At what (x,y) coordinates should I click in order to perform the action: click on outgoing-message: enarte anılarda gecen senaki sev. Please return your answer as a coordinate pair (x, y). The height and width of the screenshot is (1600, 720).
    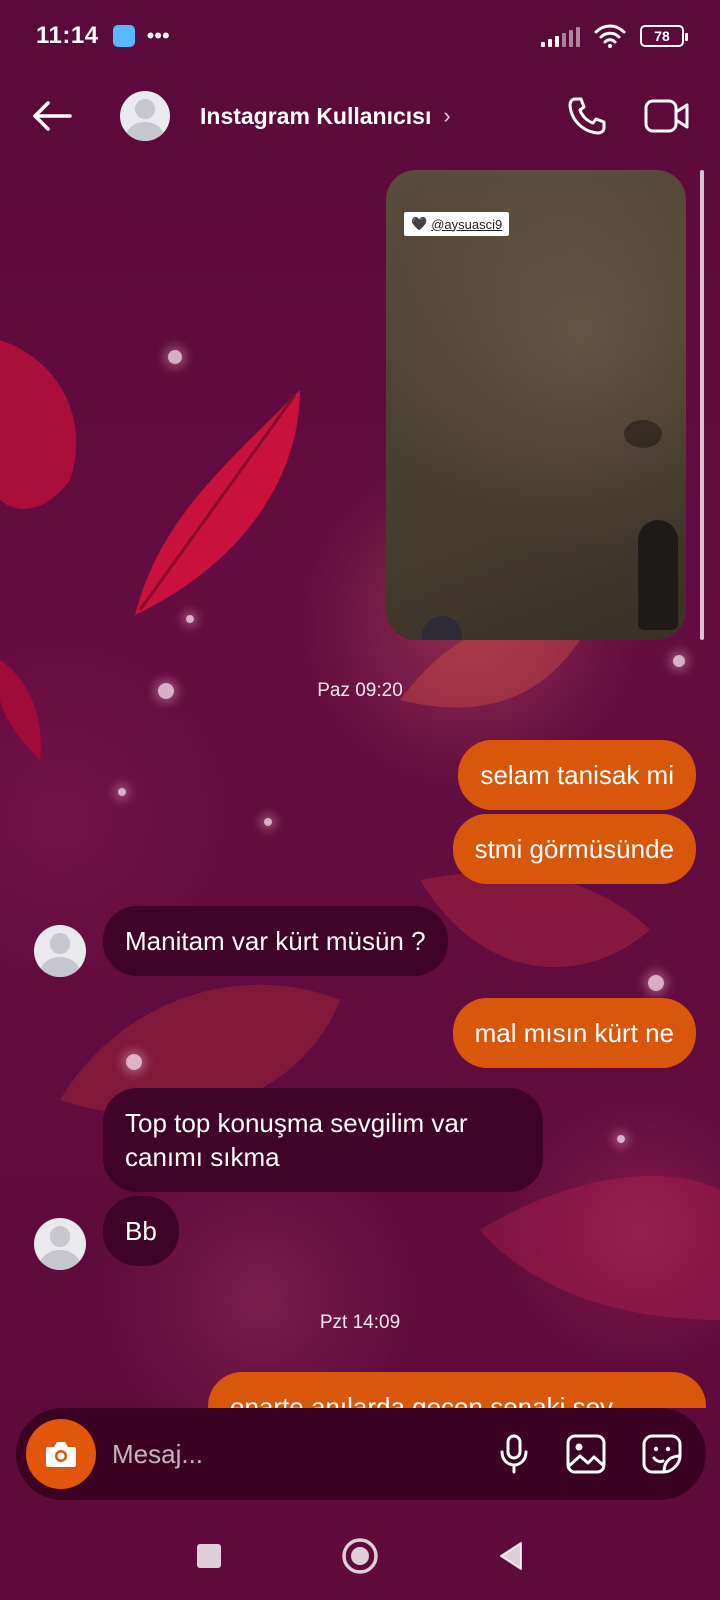
    Looking at the image, I should click on (457, 1390).